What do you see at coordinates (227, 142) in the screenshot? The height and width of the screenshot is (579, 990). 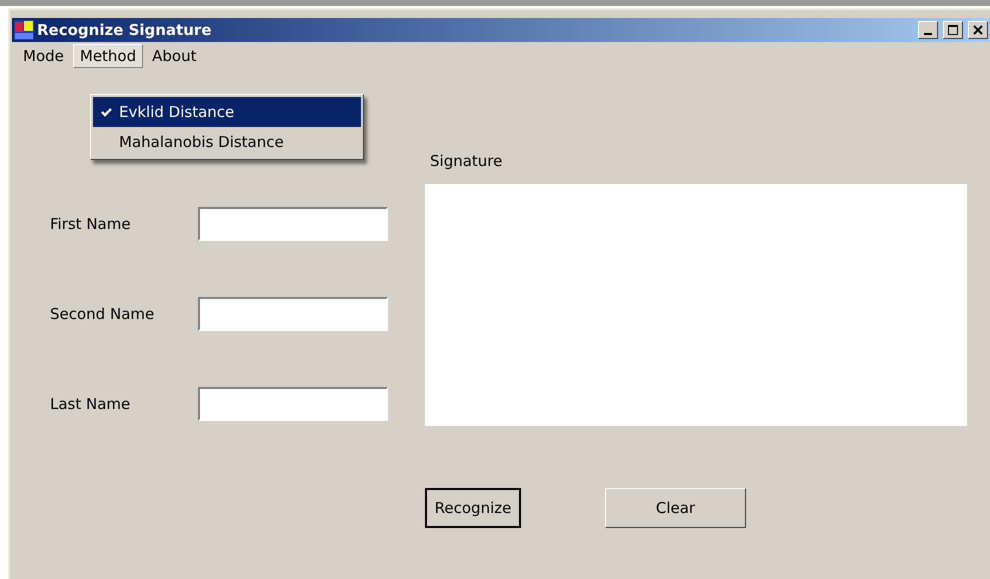 I see `menu-option: Mahalanobis Distance` at bounding box center [227, 142].